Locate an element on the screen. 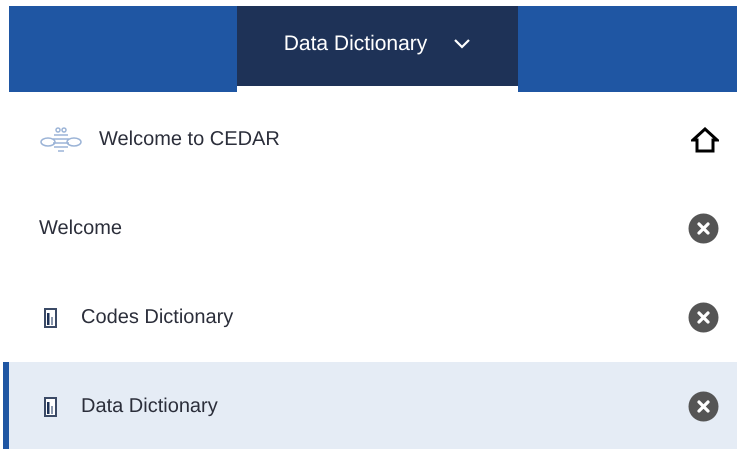 Image resolution: width=737 pixels, height=449 pixels. home-icon is located at coordinates (705, 139).